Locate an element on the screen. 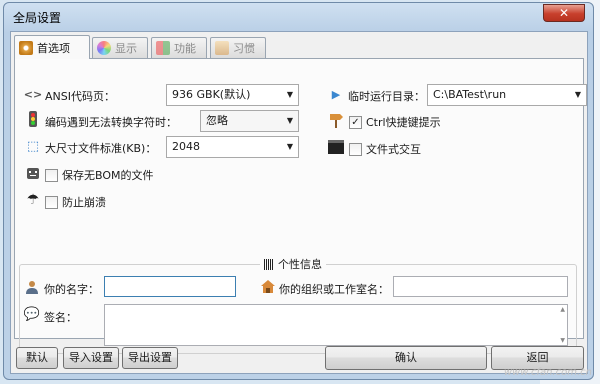 The width and height of the screenshot is (600, 384). unconvertible-select: 忽略 ▼ is located at coordinates (249, 121).